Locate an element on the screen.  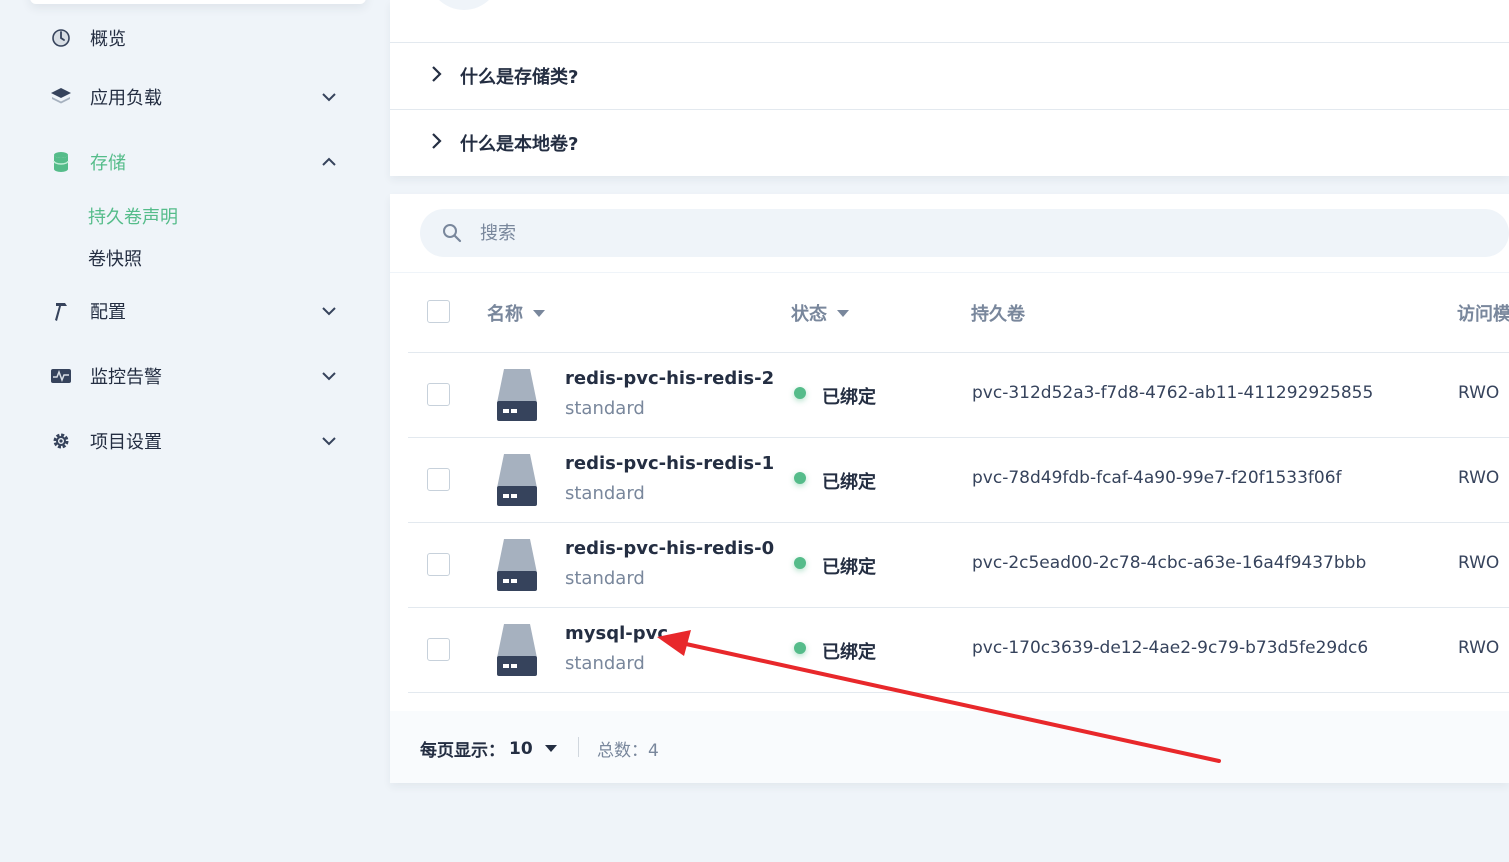
page-size-select: 每页显示： 10 is located at coordinates (488, 748).